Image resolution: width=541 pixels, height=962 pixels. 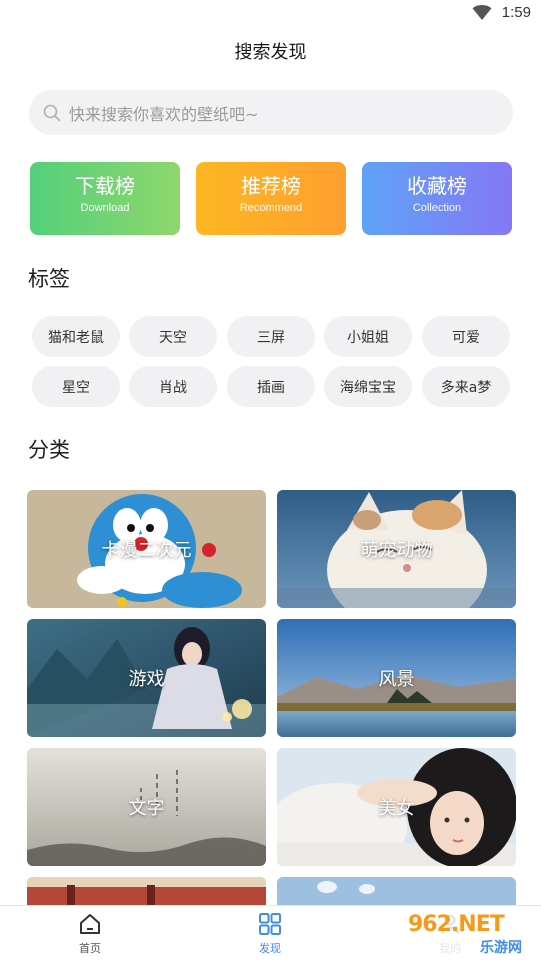 What do you see at coordinates (501, 948) in the screenshot?
I see `watermark-subtitle: 乐游网` at bounding box center [501, 948].